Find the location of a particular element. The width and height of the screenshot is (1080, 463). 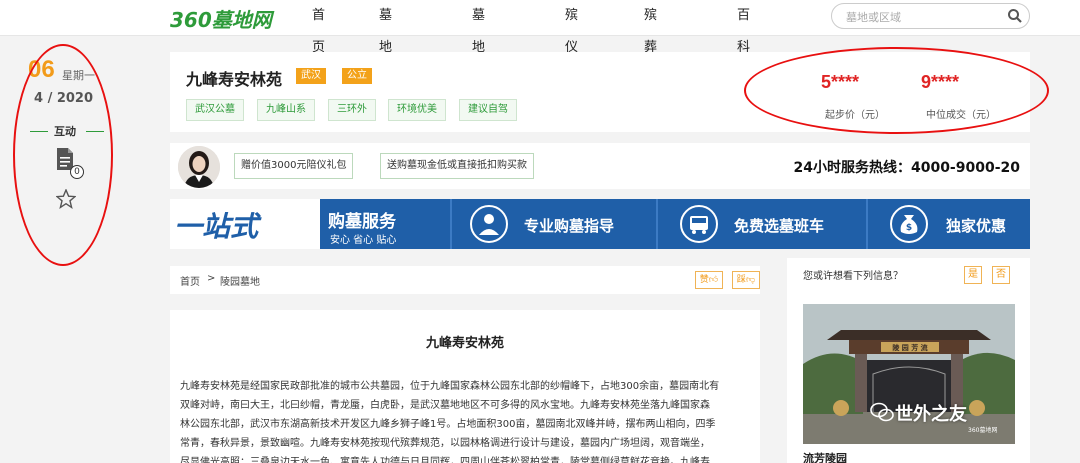

cemetery-info-card: 九峰寿安林苑 武汉 公立 武汉公墓 九峰山系 三环外 环境优美 建议自驾 is located at coordinates (470, 92).